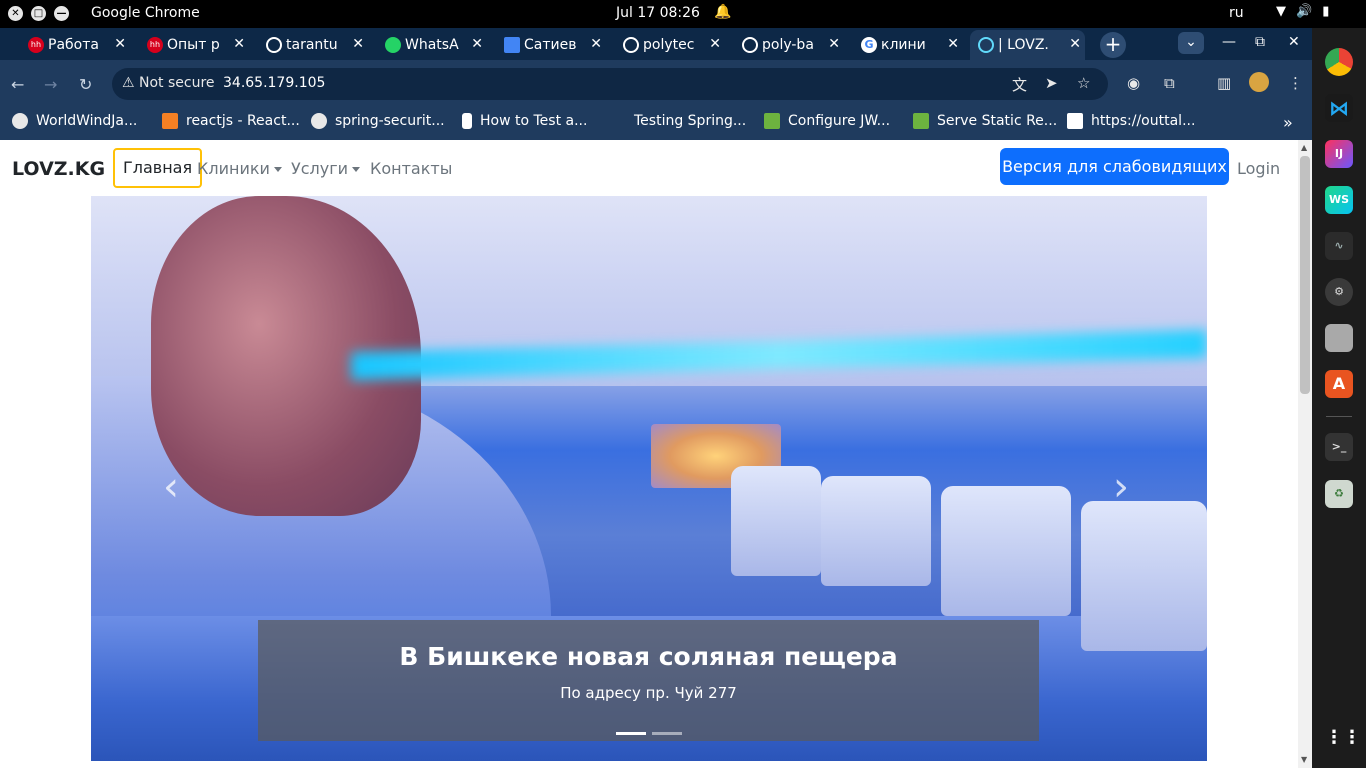 This screenshot has height=768, width=1366. What do you see at coordinates (61, 13) in the screenshot?
I see `minimize-window-button: —` at bounding box center [61, 13].